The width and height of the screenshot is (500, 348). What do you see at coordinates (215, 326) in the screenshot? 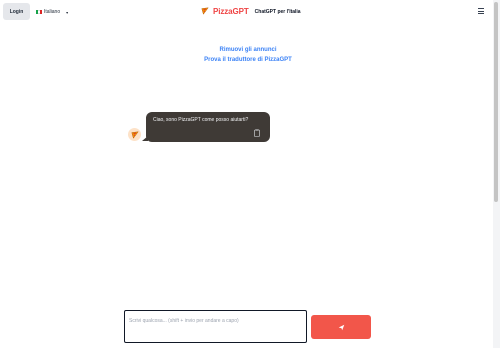
I see `message-input` at bounding box center [215, 326].